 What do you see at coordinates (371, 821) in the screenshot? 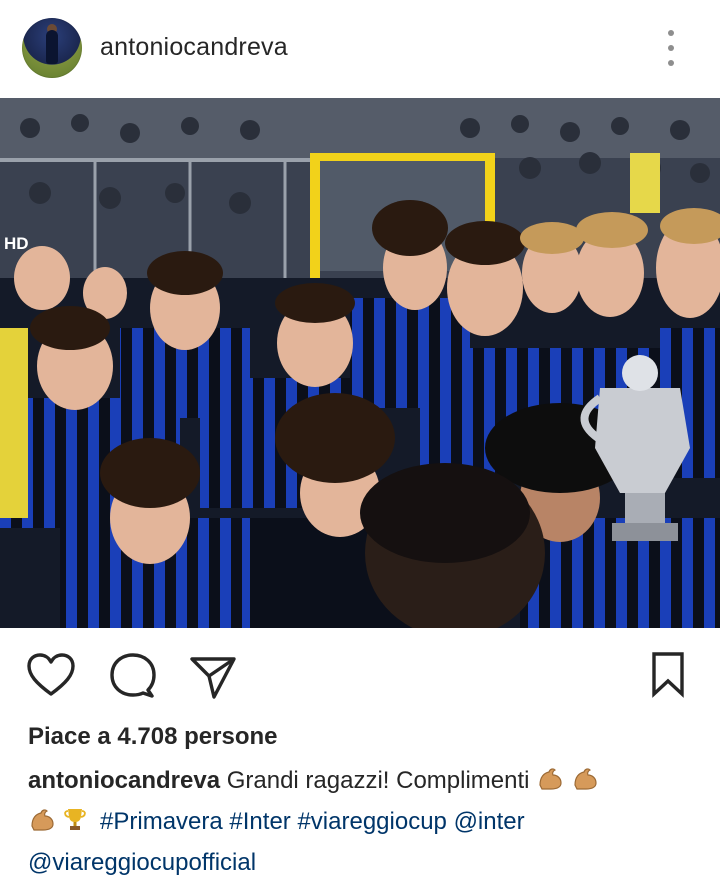
I see `hashtag-link: #viareggiocup` at bounding box center [371, 821].